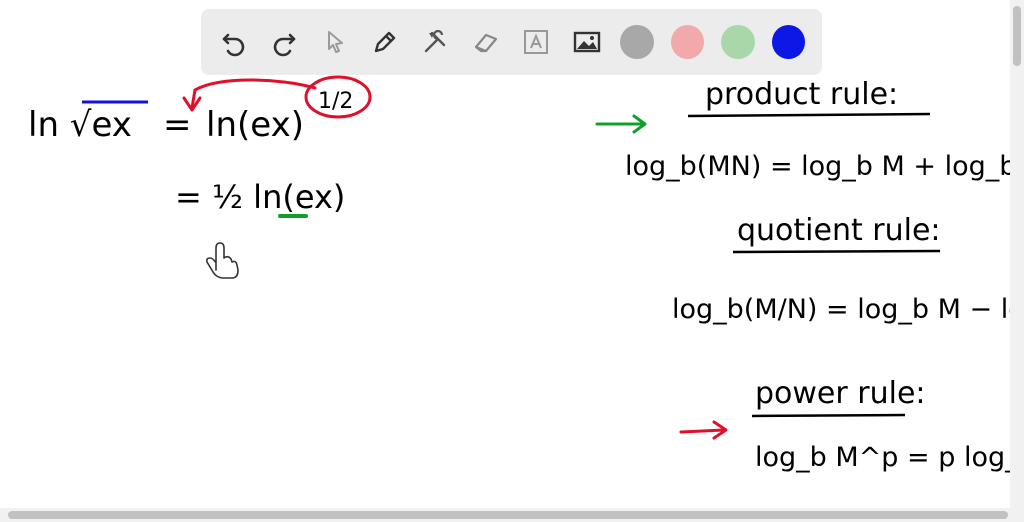 The image size is (1024, 522). Describe the element at coordinates (1017, 36) in the screenshot. I see `vertical-scroll-thumb` at that location.